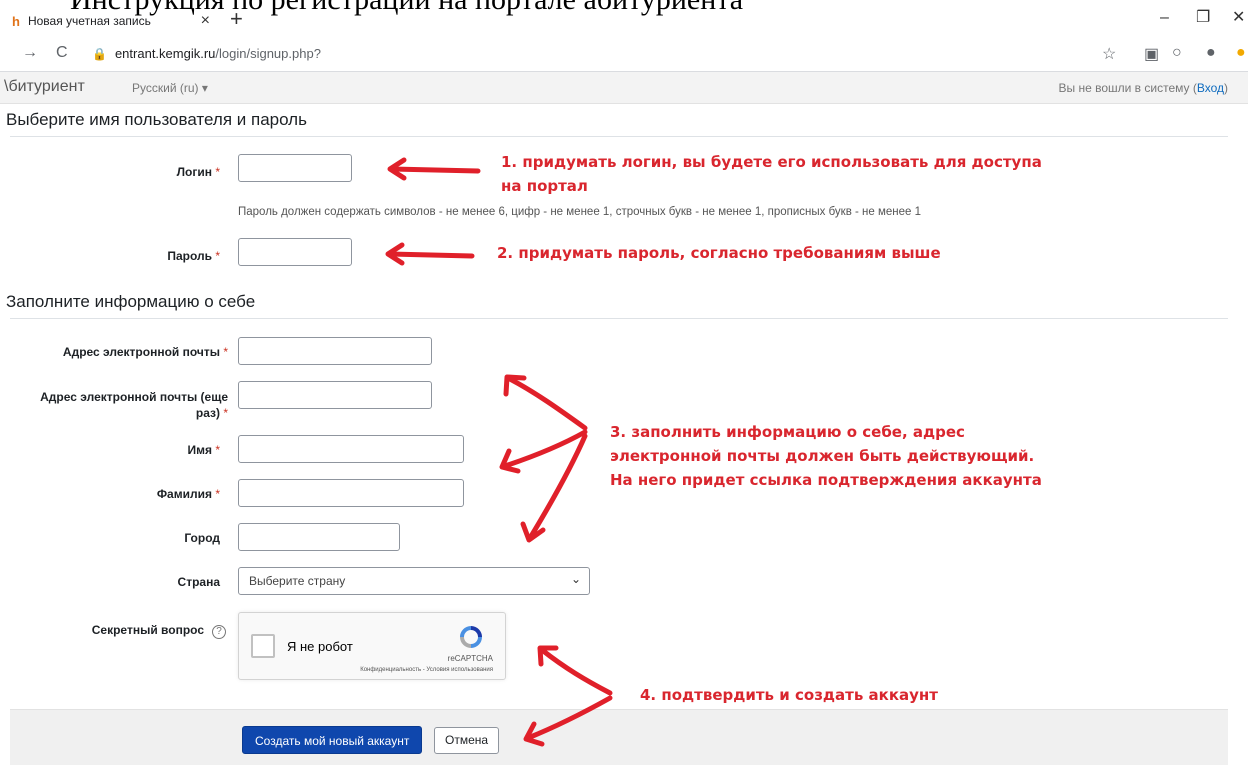 Image resolution: width=1248 pixels, height=765 pixels. I want to click on arrow-step2-head, so click(395, 254).